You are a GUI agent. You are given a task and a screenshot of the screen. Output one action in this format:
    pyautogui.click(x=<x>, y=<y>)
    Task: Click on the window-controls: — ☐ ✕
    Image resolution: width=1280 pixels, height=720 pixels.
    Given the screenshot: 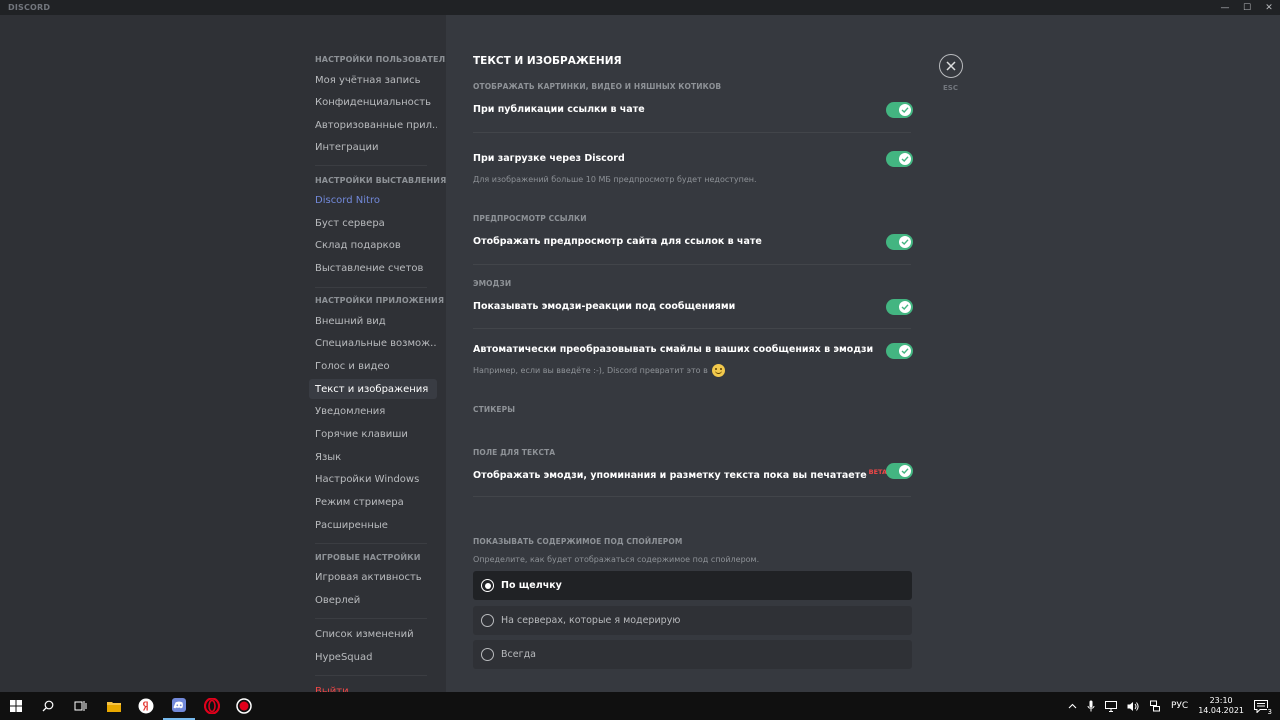 What is the action you would take?
    pyautogui.click(x=1247, y=7)
    